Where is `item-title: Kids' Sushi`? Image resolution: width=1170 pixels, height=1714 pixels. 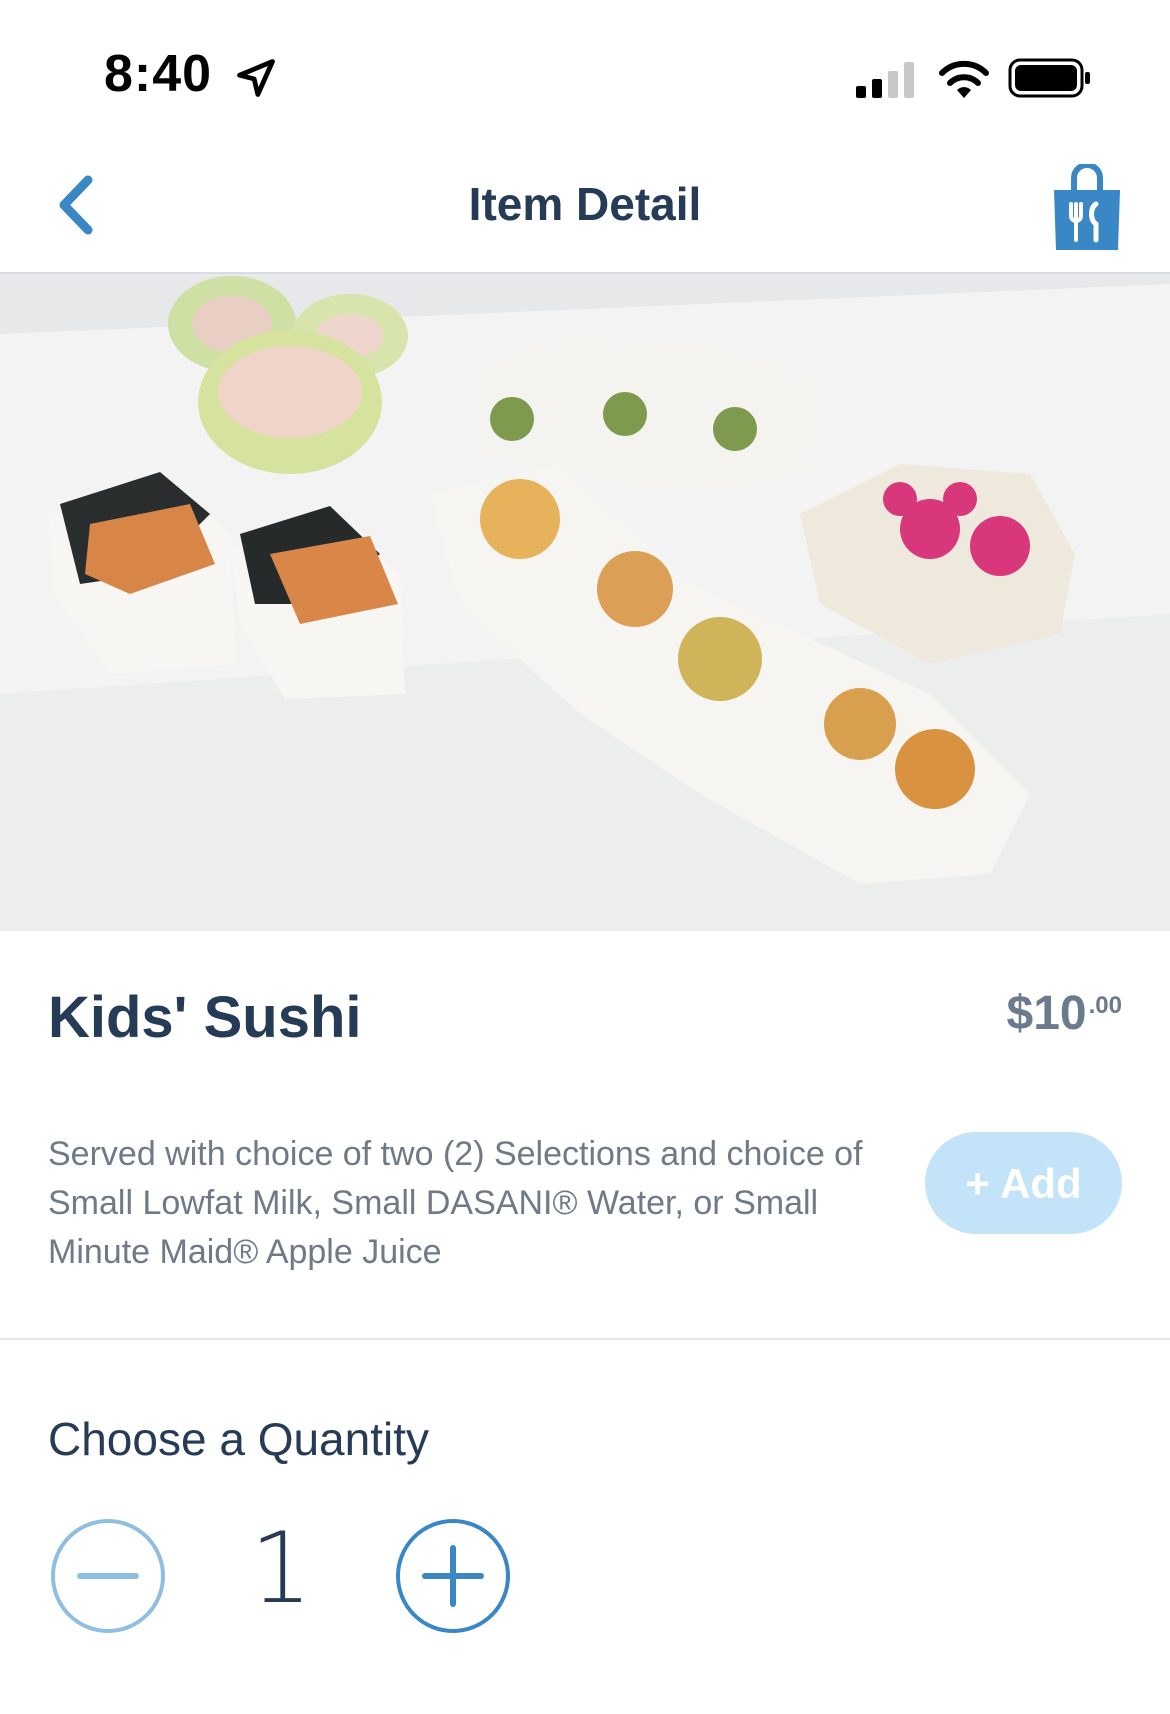 item-title: Kids' Sushi is located at coordinates (205, 1017).